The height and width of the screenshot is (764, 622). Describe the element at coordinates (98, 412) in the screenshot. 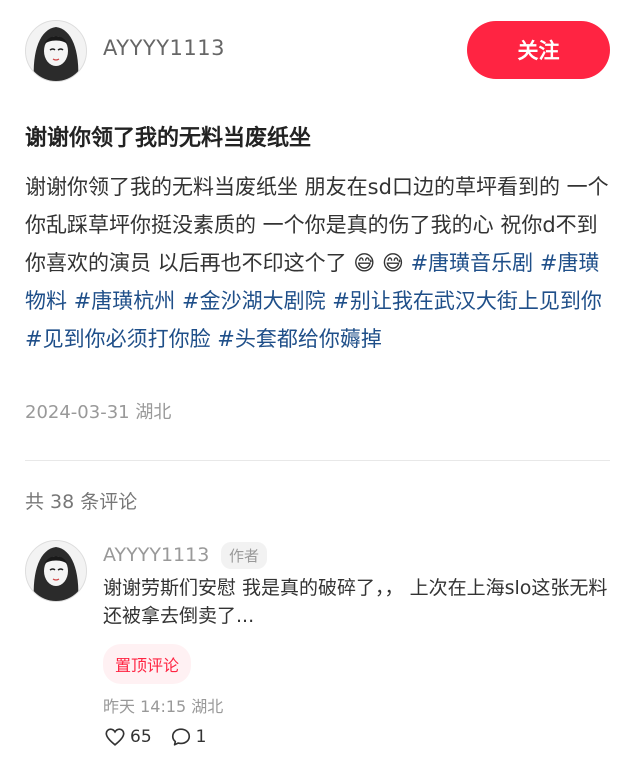

I see `post-date-location: 2024-03-31 湖北` at that location.